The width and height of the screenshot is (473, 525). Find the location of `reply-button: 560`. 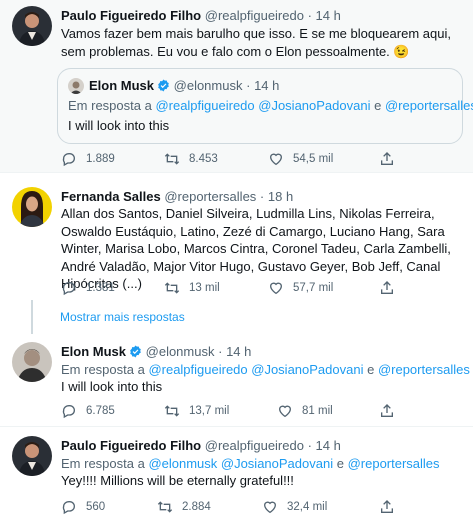

reply-button: 560 is located at coordinates (83, 507).